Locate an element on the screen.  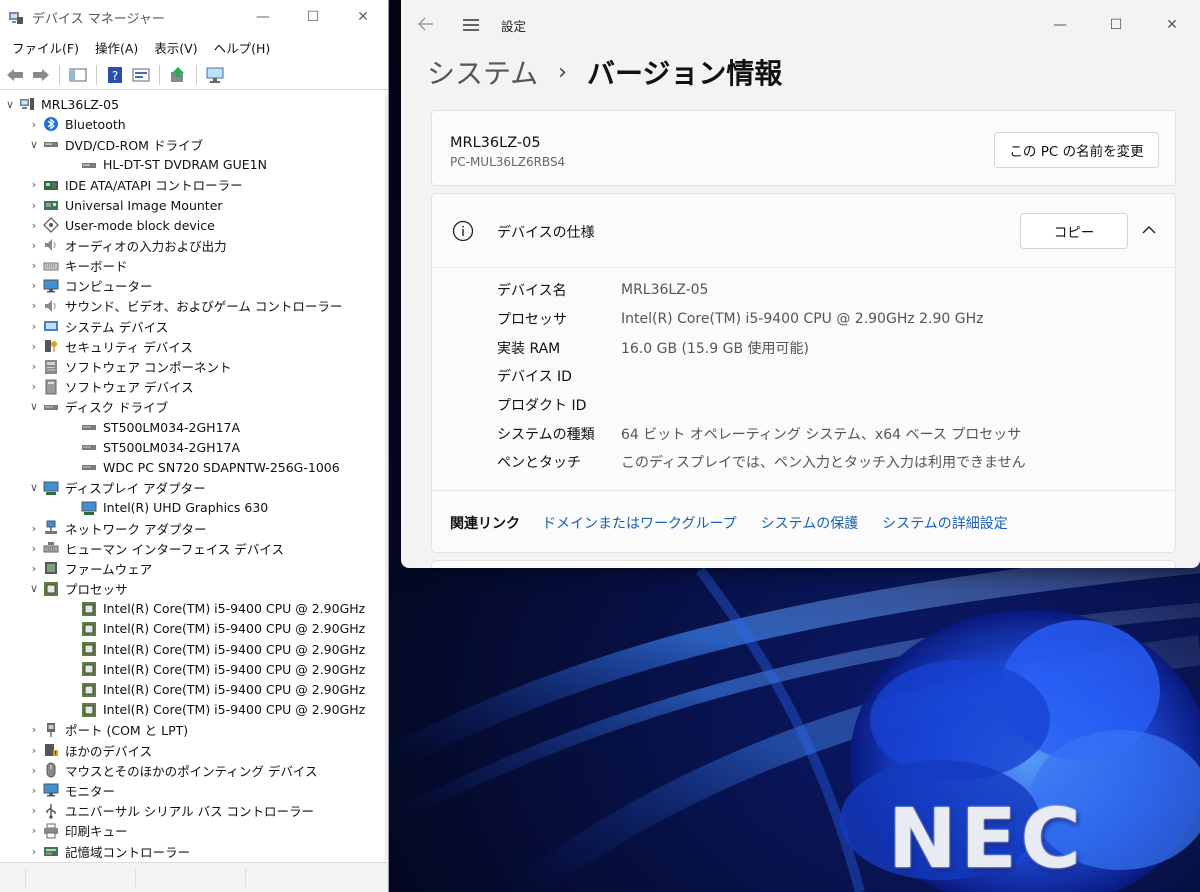
menu-file: ファイル(F) is located at coordinates (45, 47).